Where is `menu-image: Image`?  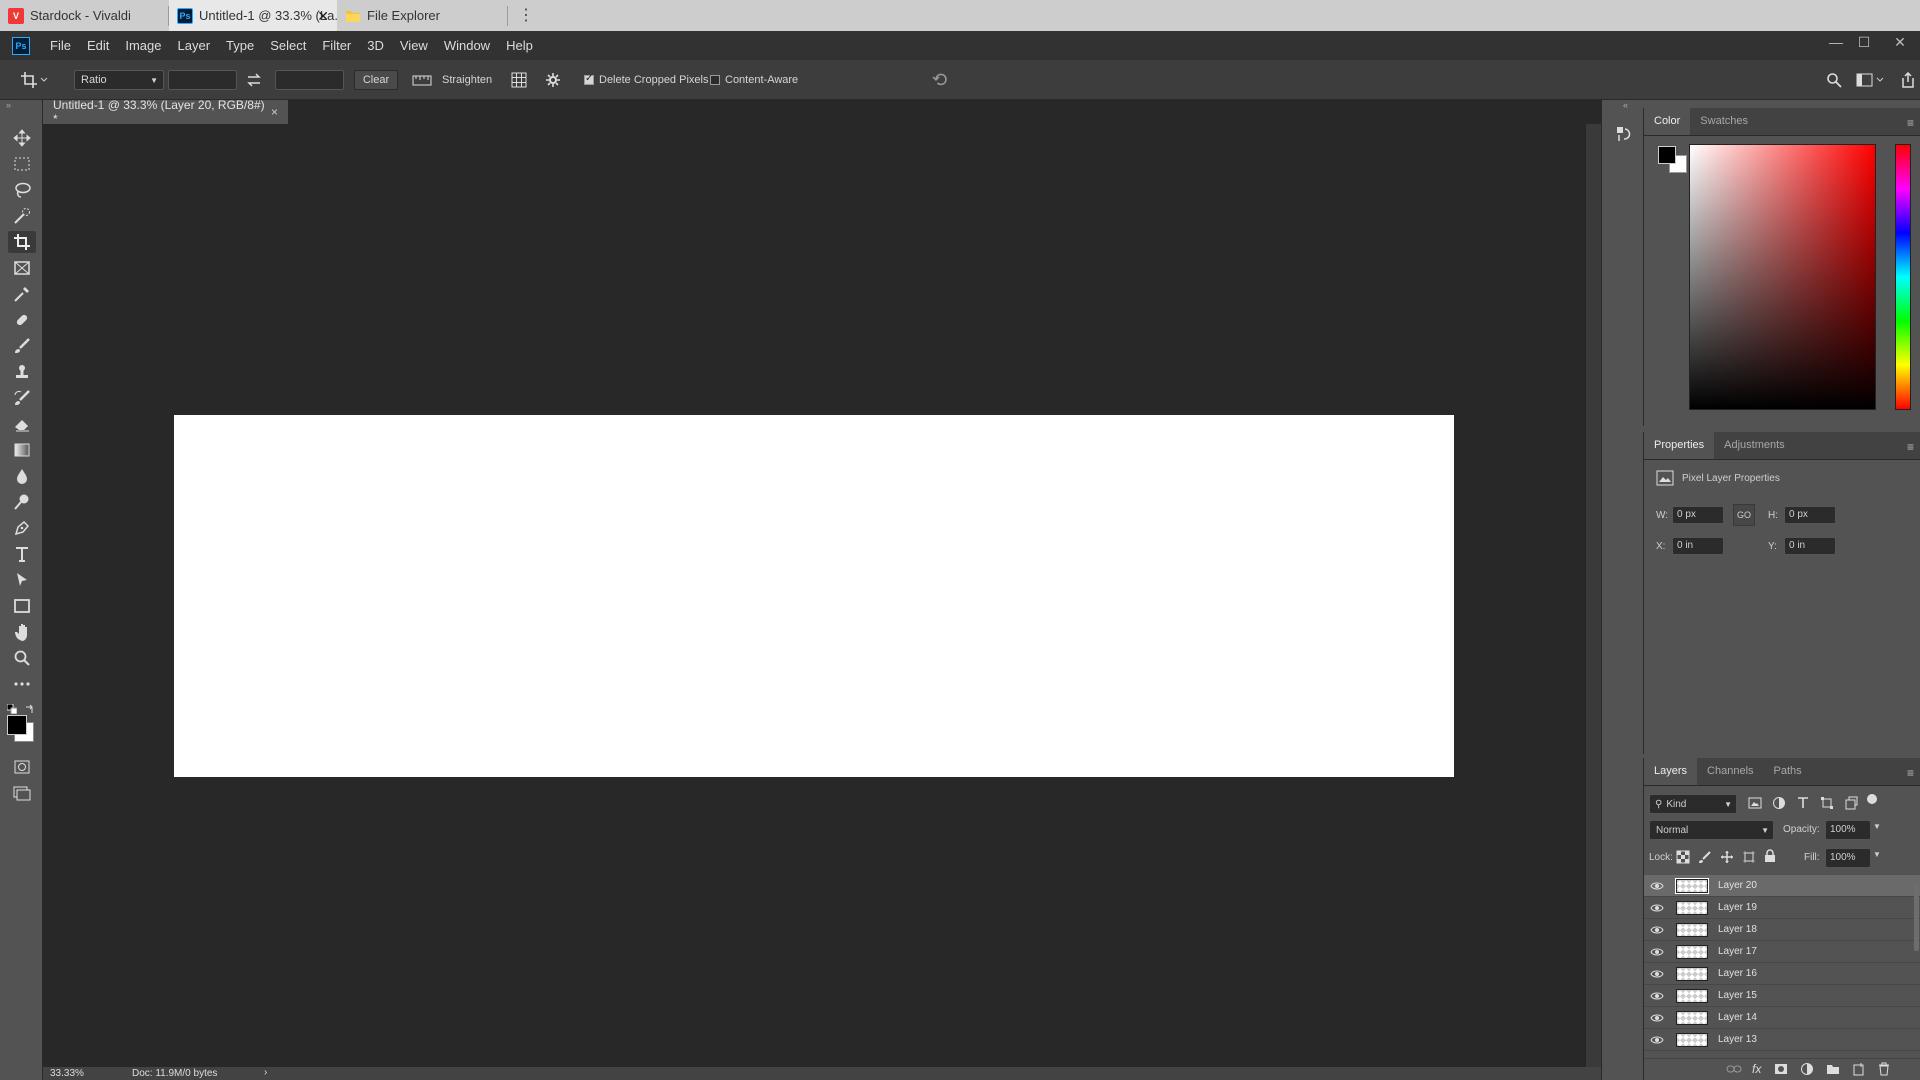
menu-image: Image is located at coordinates (143, 45).